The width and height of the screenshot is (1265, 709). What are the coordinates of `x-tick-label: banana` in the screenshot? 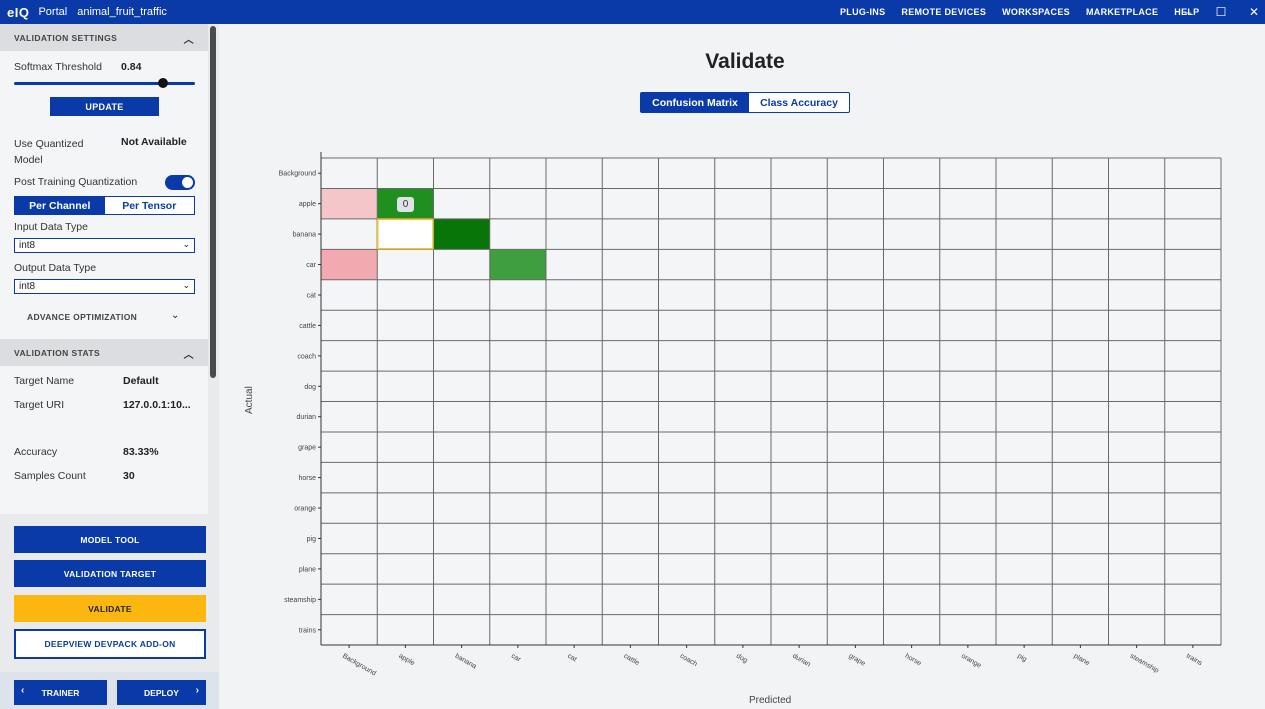 It's located at (466, 662).